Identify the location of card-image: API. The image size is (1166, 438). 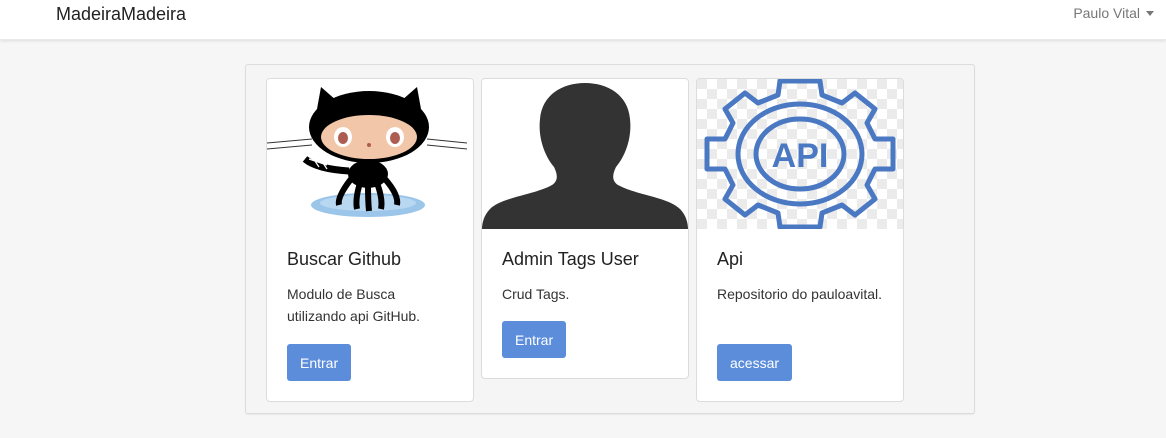
(800, 154).